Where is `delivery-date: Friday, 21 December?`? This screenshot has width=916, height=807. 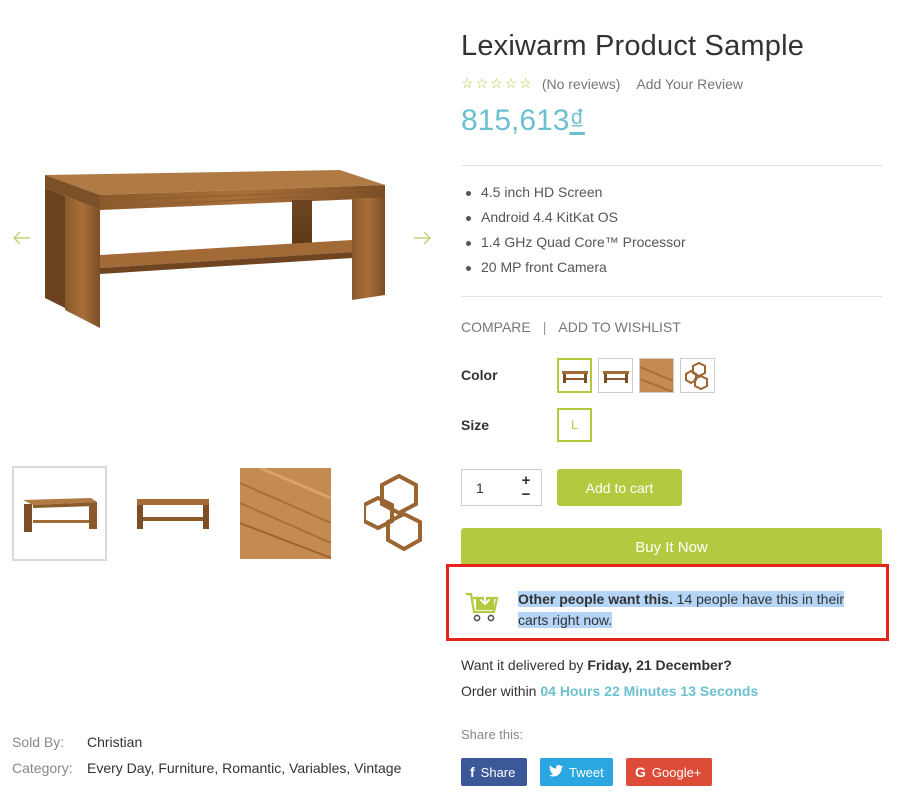 delivery-date: Friday, 21 December? is located at coordinates (659, 665).